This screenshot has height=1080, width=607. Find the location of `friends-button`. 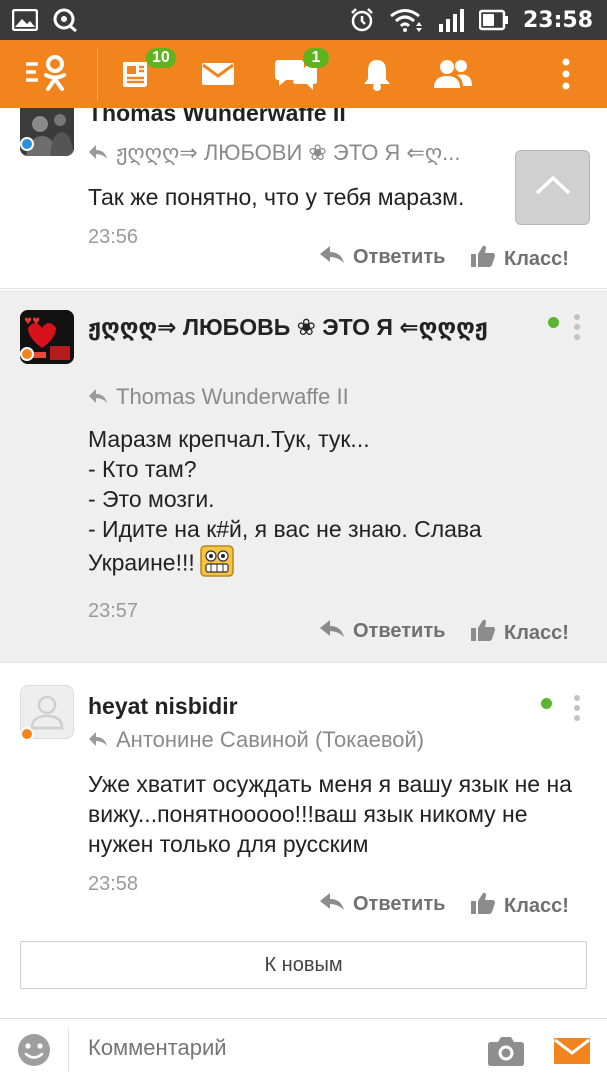

friends-button is located at coordinates (453, 74).